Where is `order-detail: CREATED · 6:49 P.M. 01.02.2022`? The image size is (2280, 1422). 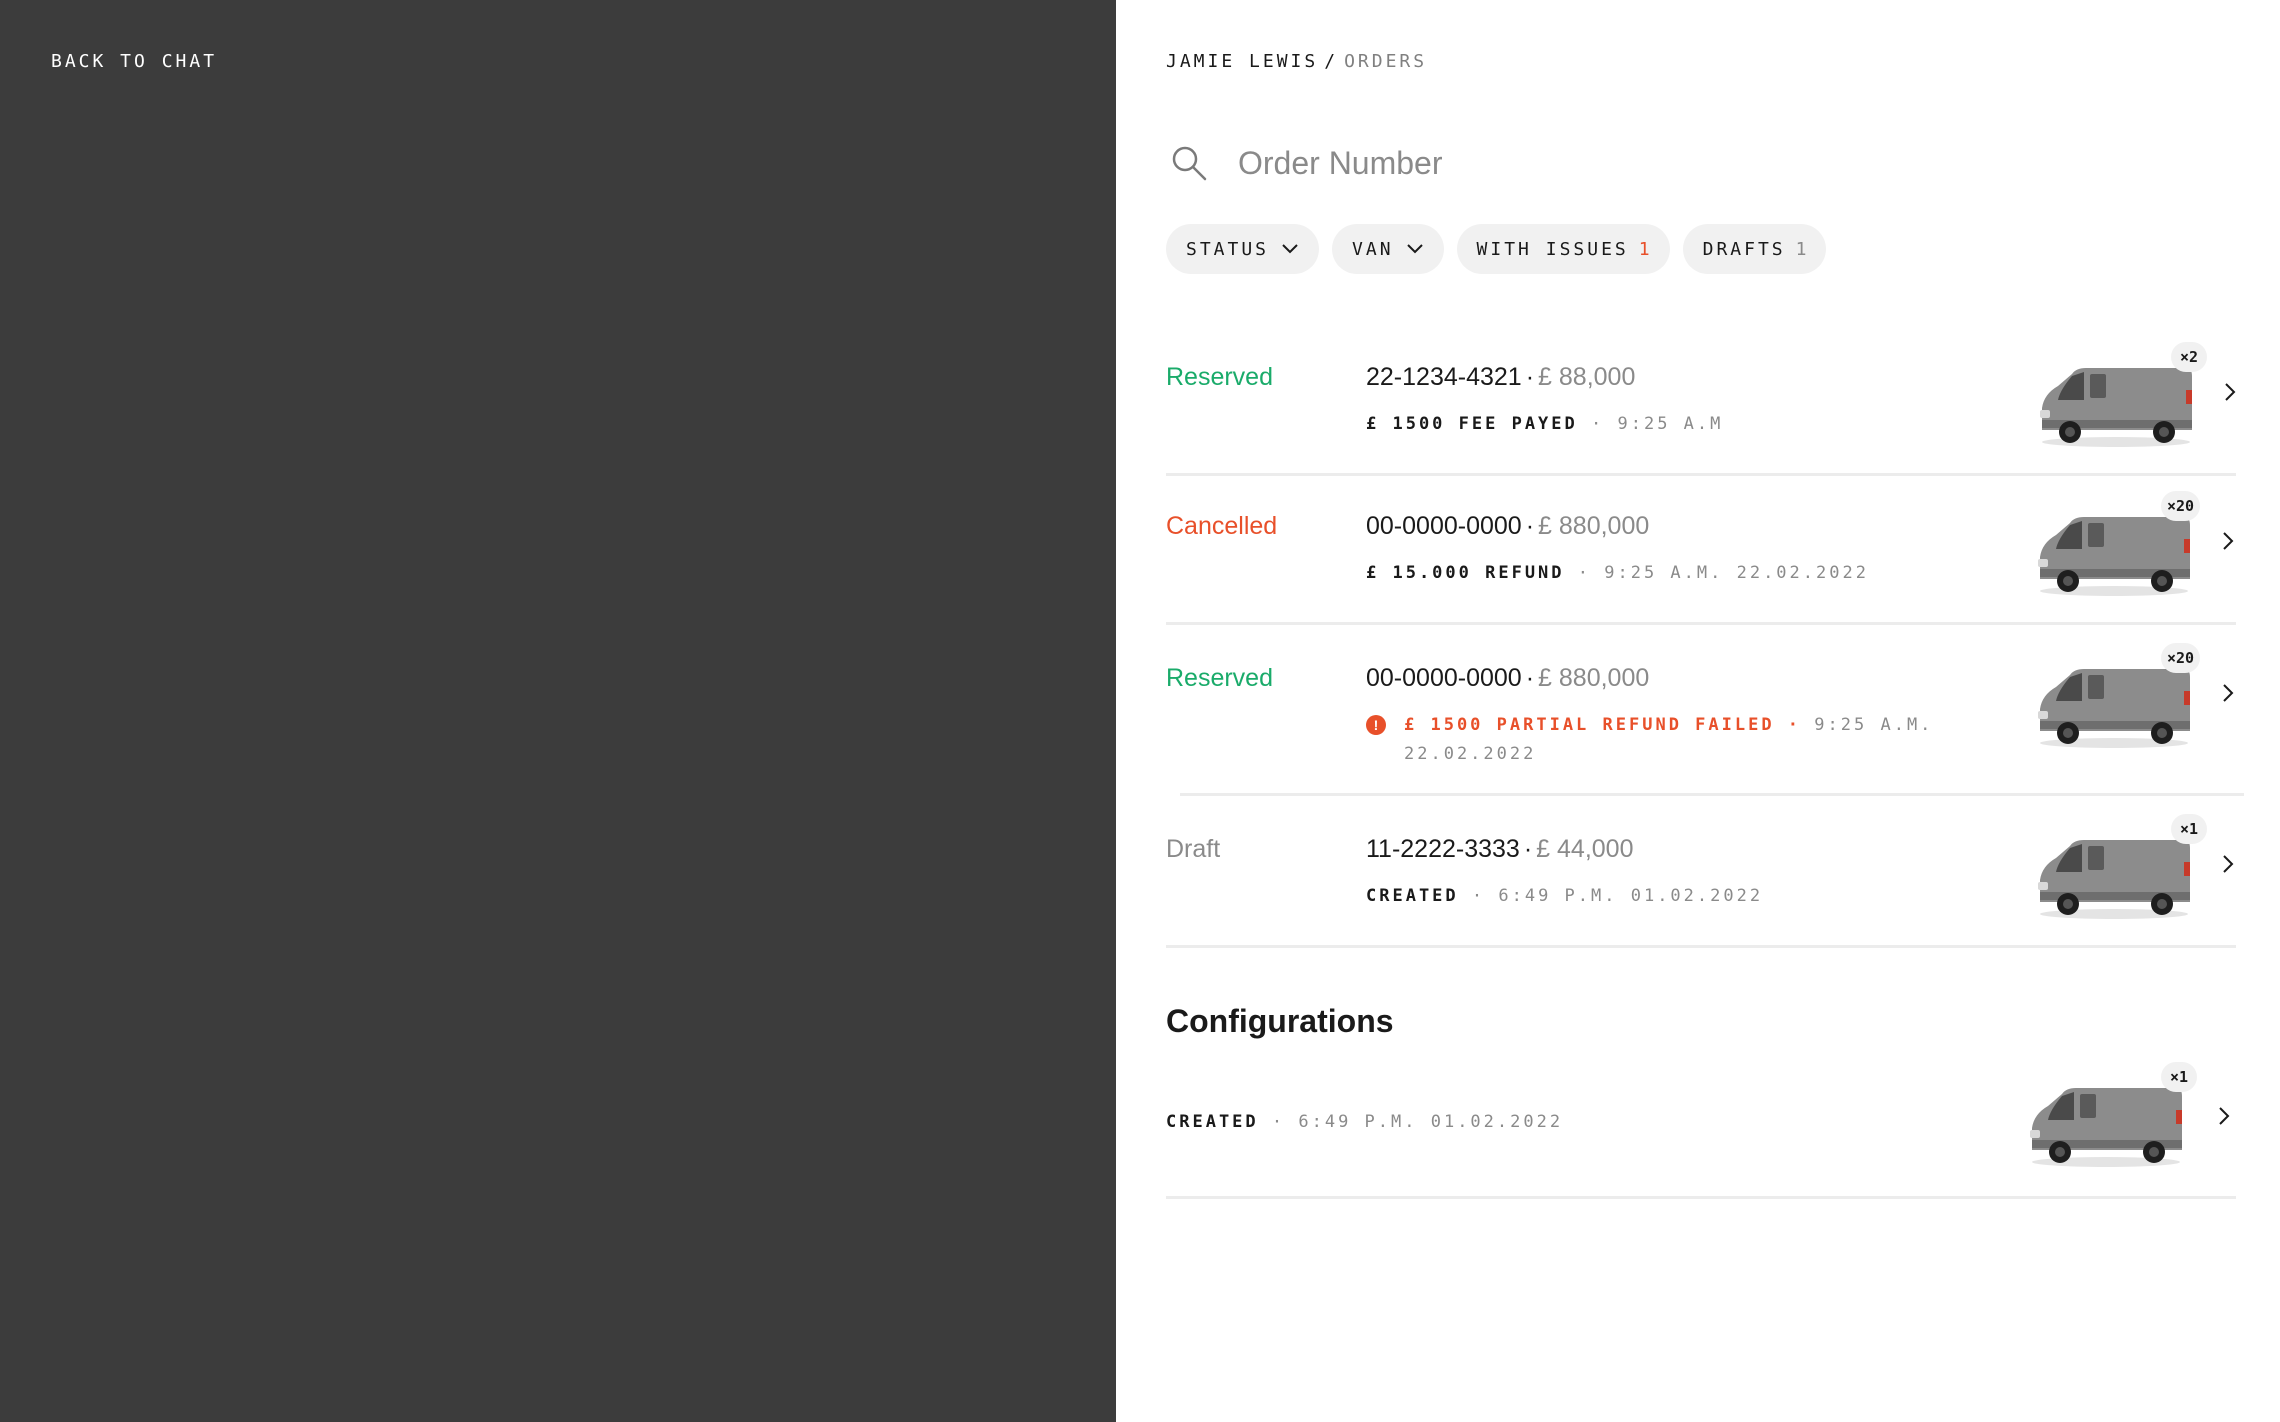 order-detail: CREATED · 6:49 P.M. 01.02.2022 is located at coordinates (1564, 896).